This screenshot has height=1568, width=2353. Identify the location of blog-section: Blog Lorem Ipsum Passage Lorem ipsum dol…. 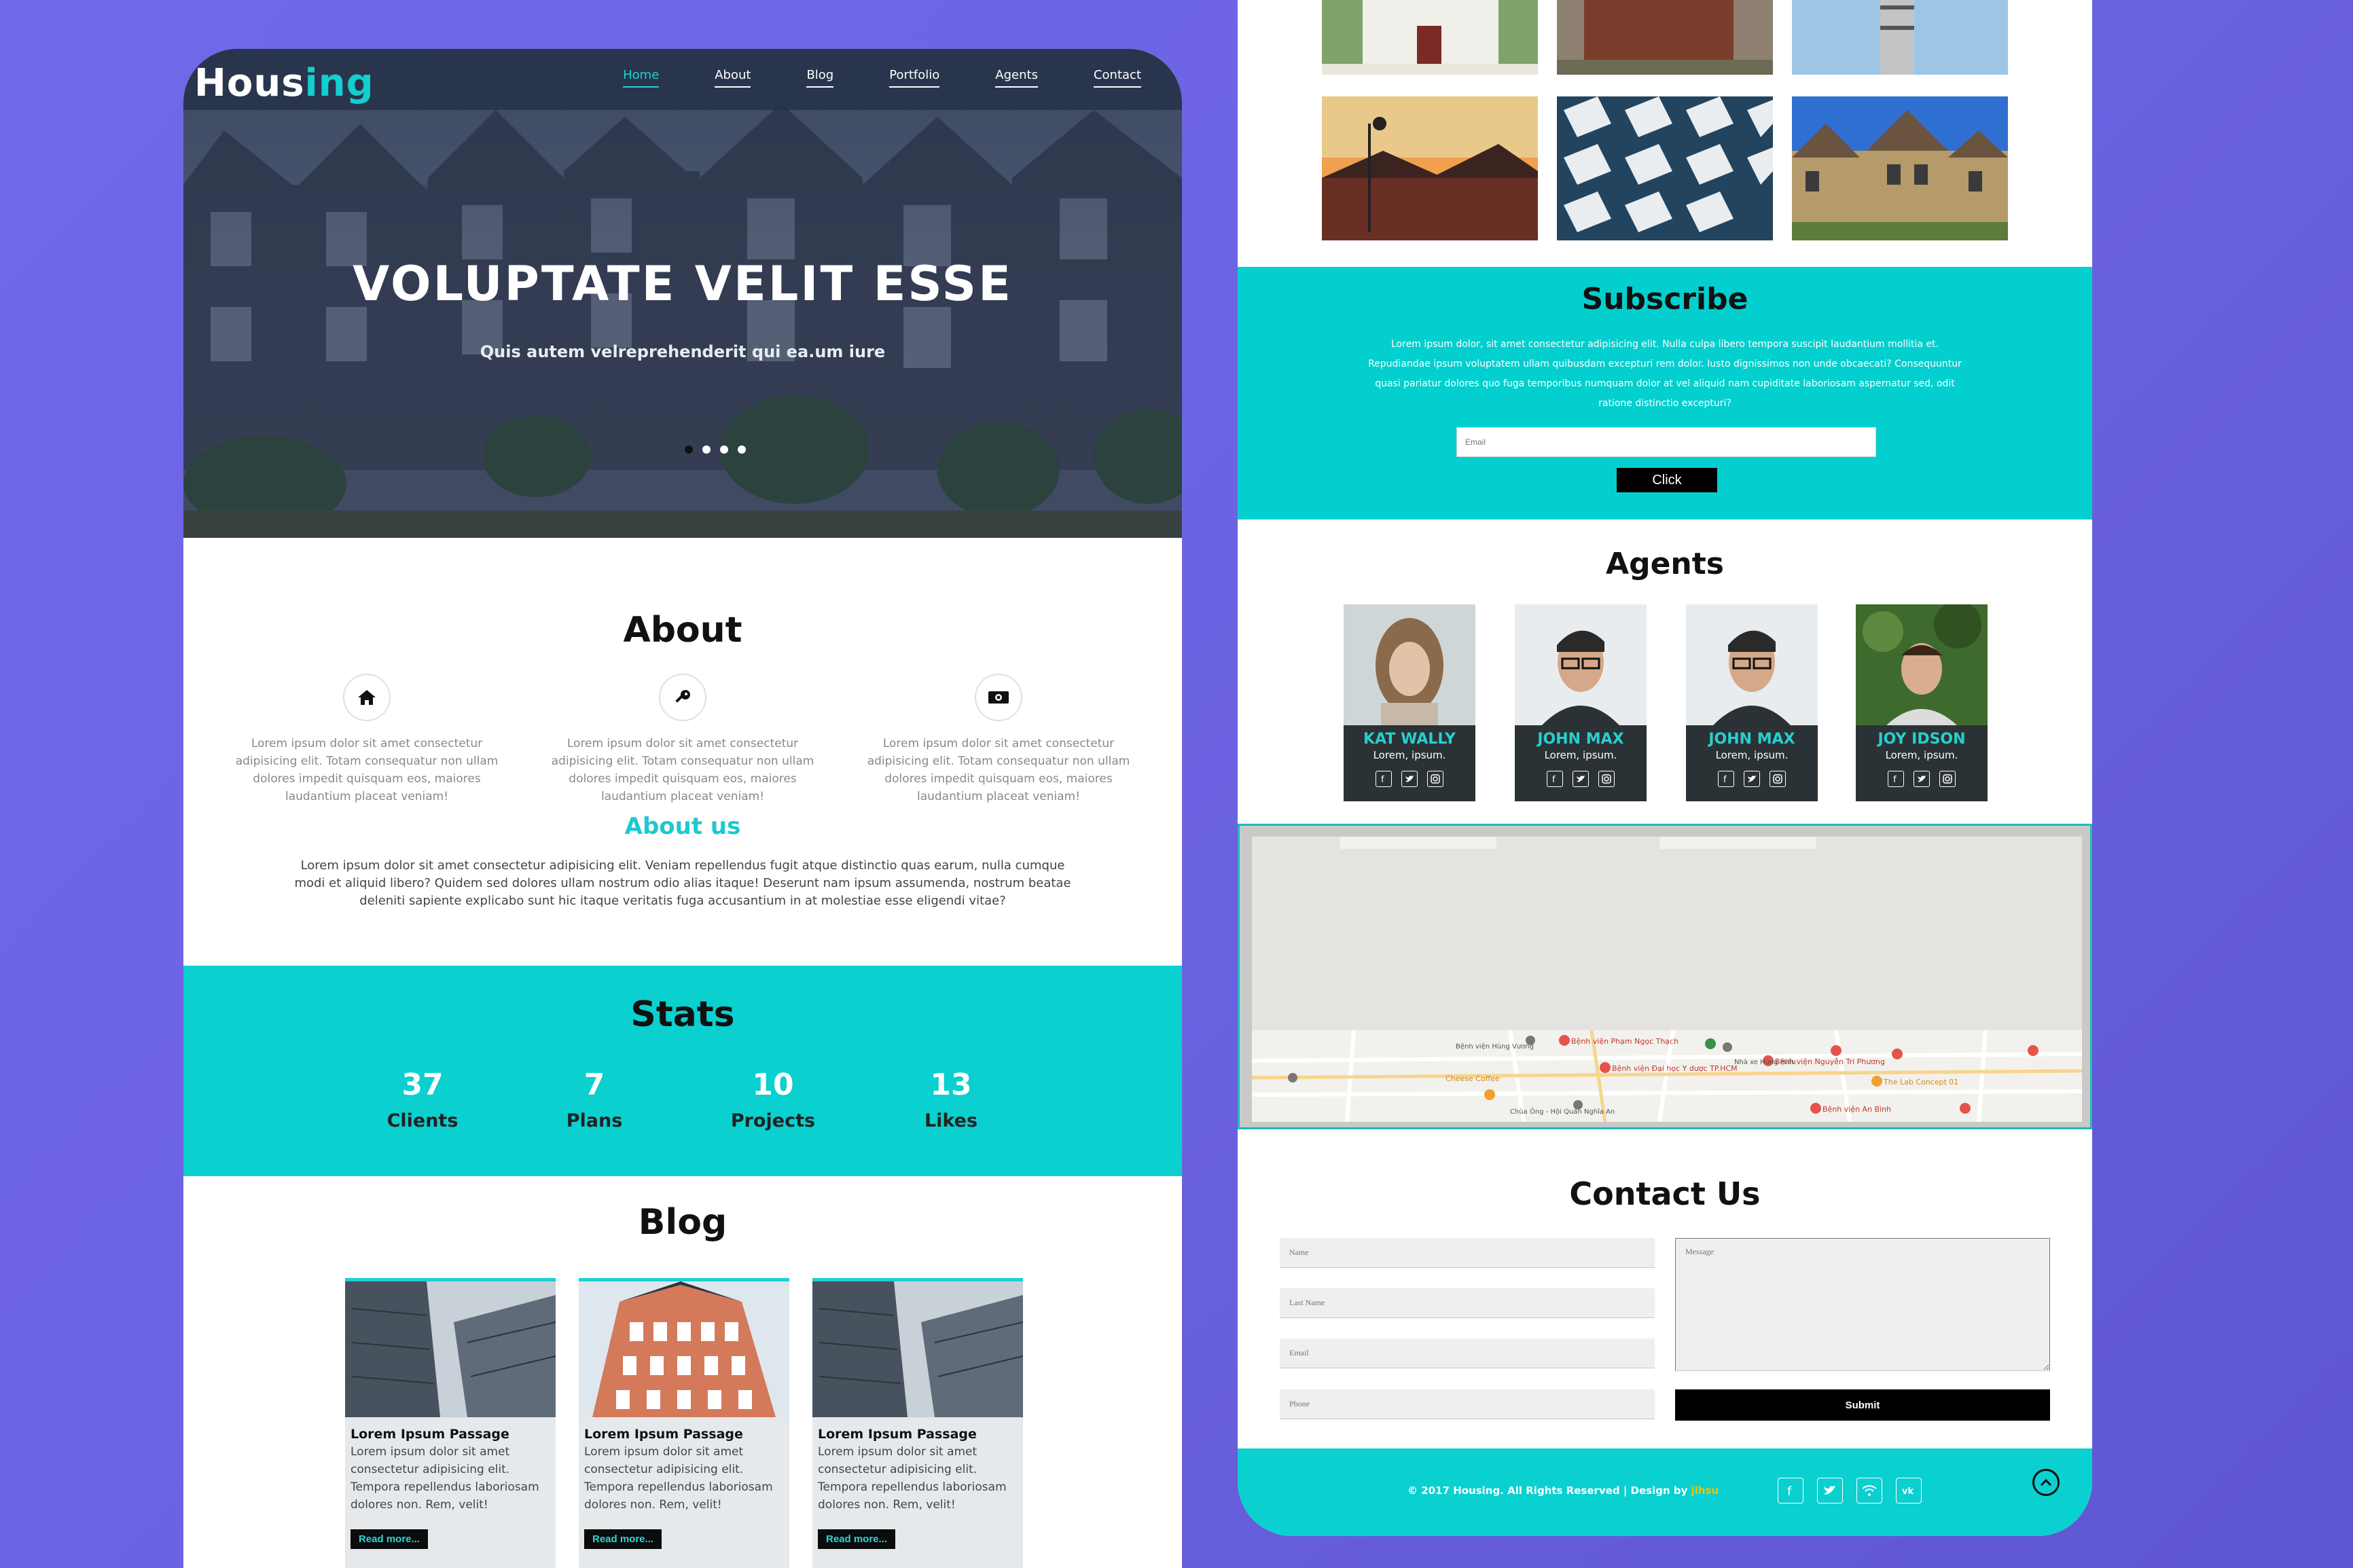
(682, 1372).